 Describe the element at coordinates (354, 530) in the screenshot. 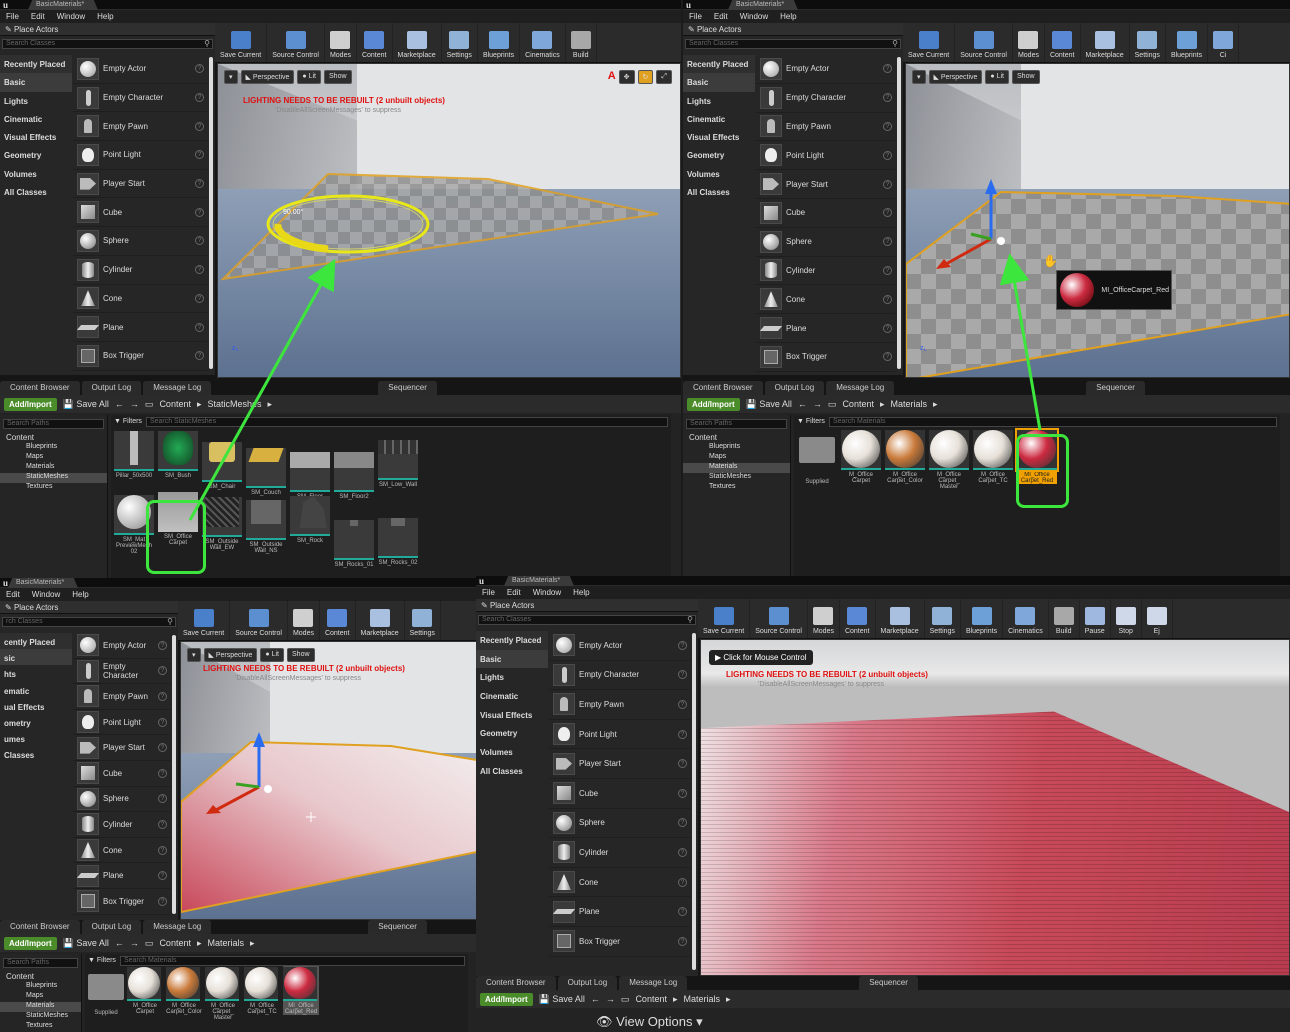

I see `asset-sm-rocks-01: SM_Rocks_01` at that location.